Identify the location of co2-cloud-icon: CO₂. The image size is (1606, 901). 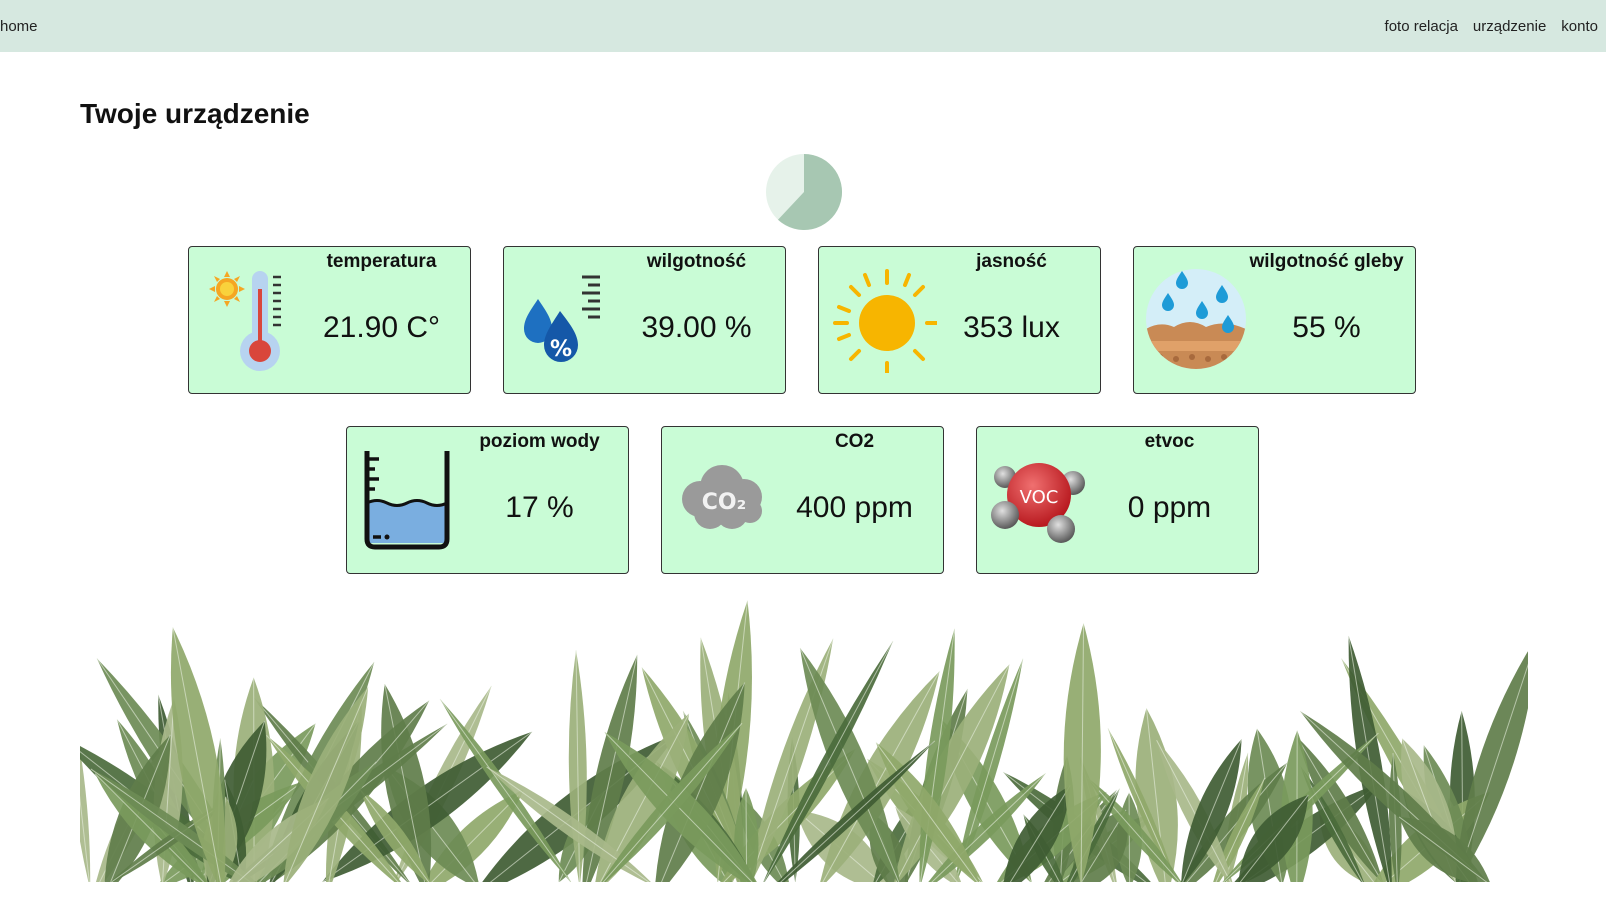
(722, 497).